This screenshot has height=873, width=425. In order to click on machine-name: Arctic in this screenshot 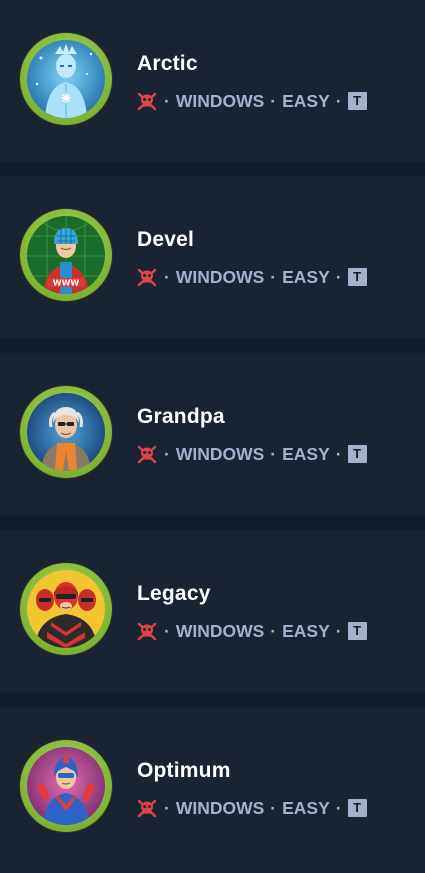, I will do `click(167, 64)`.